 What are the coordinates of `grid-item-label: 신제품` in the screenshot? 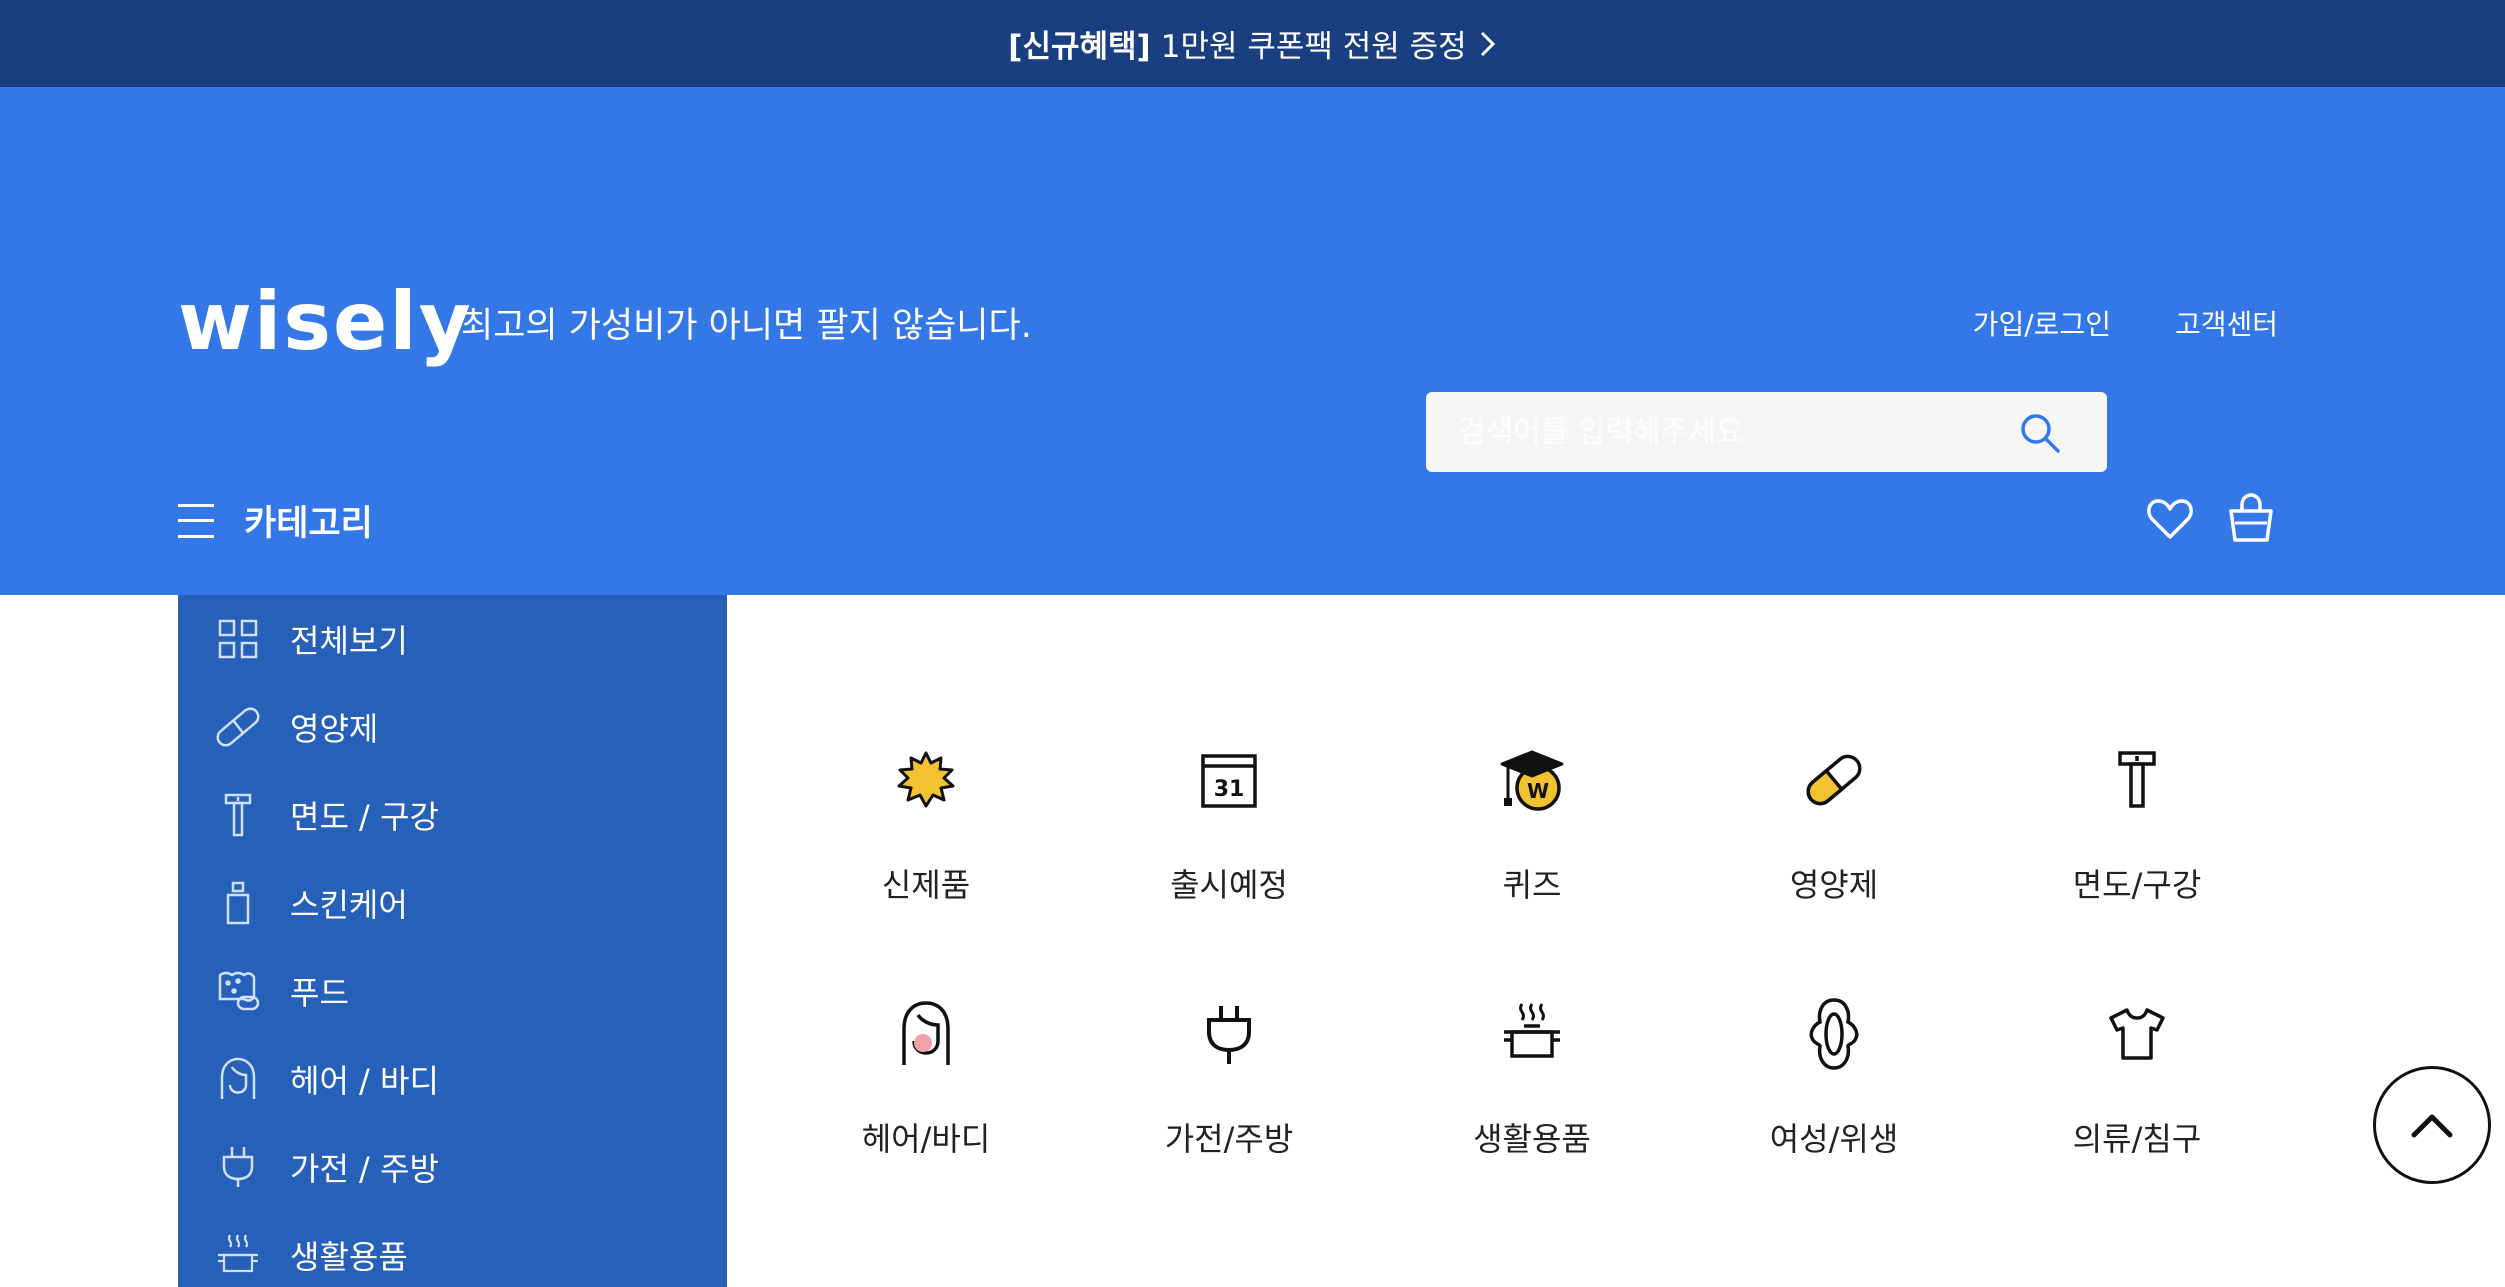 It's located at (926, 885).